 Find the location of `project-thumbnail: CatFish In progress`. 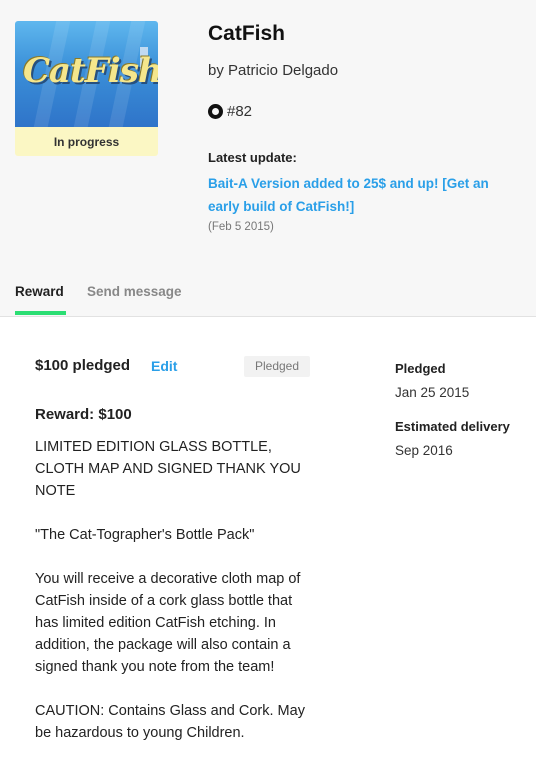

project-thumbnail: CatFish In progress is located at coordinates (86, 88).